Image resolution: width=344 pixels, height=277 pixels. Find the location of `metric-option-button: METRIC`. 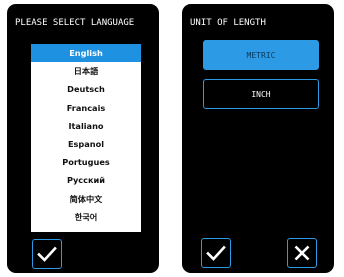

metric-option-button: METRIC is located at coordinates (261, 55).